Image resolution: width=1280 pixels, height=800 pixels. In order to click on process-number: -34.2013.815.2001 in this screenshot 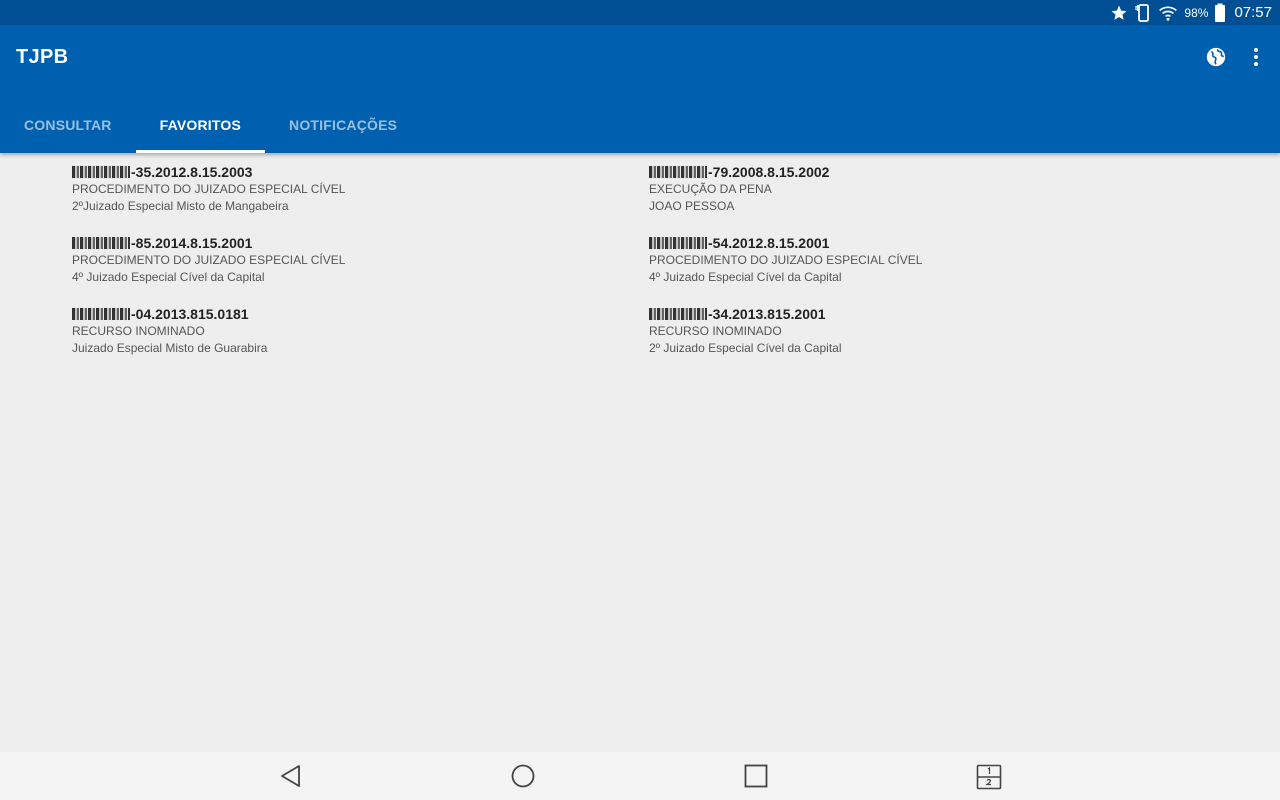, I will do `click(767, 314)`.